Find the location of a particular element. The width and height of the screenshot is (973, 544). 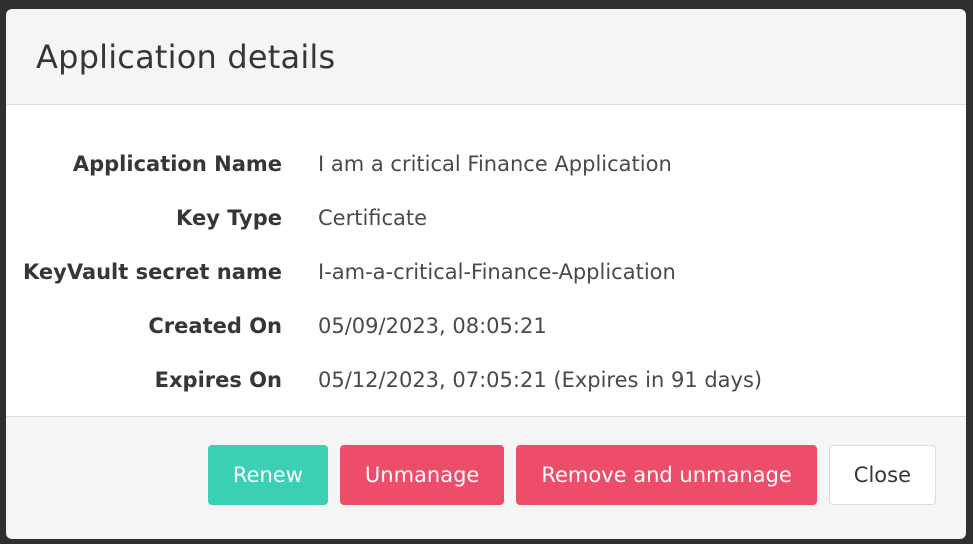

dialog-title: Application details is located at coordinates (186, 56).